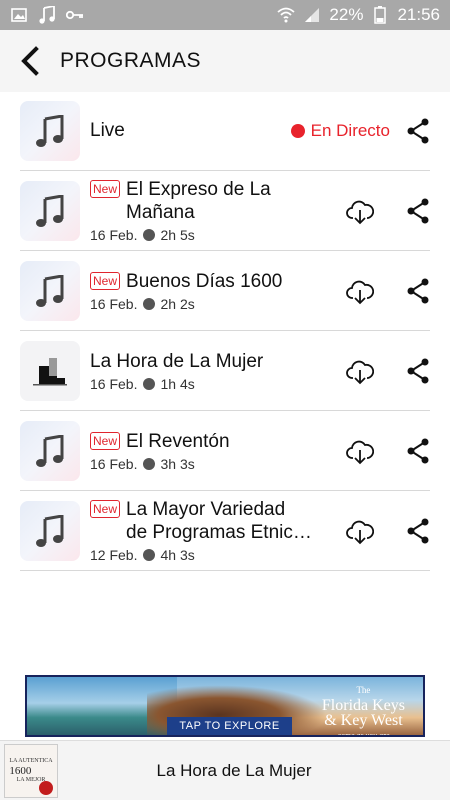 This screenshot has width=450, height=800. I want to click on ad-brand-line3: & Key West, so click(363, 720).